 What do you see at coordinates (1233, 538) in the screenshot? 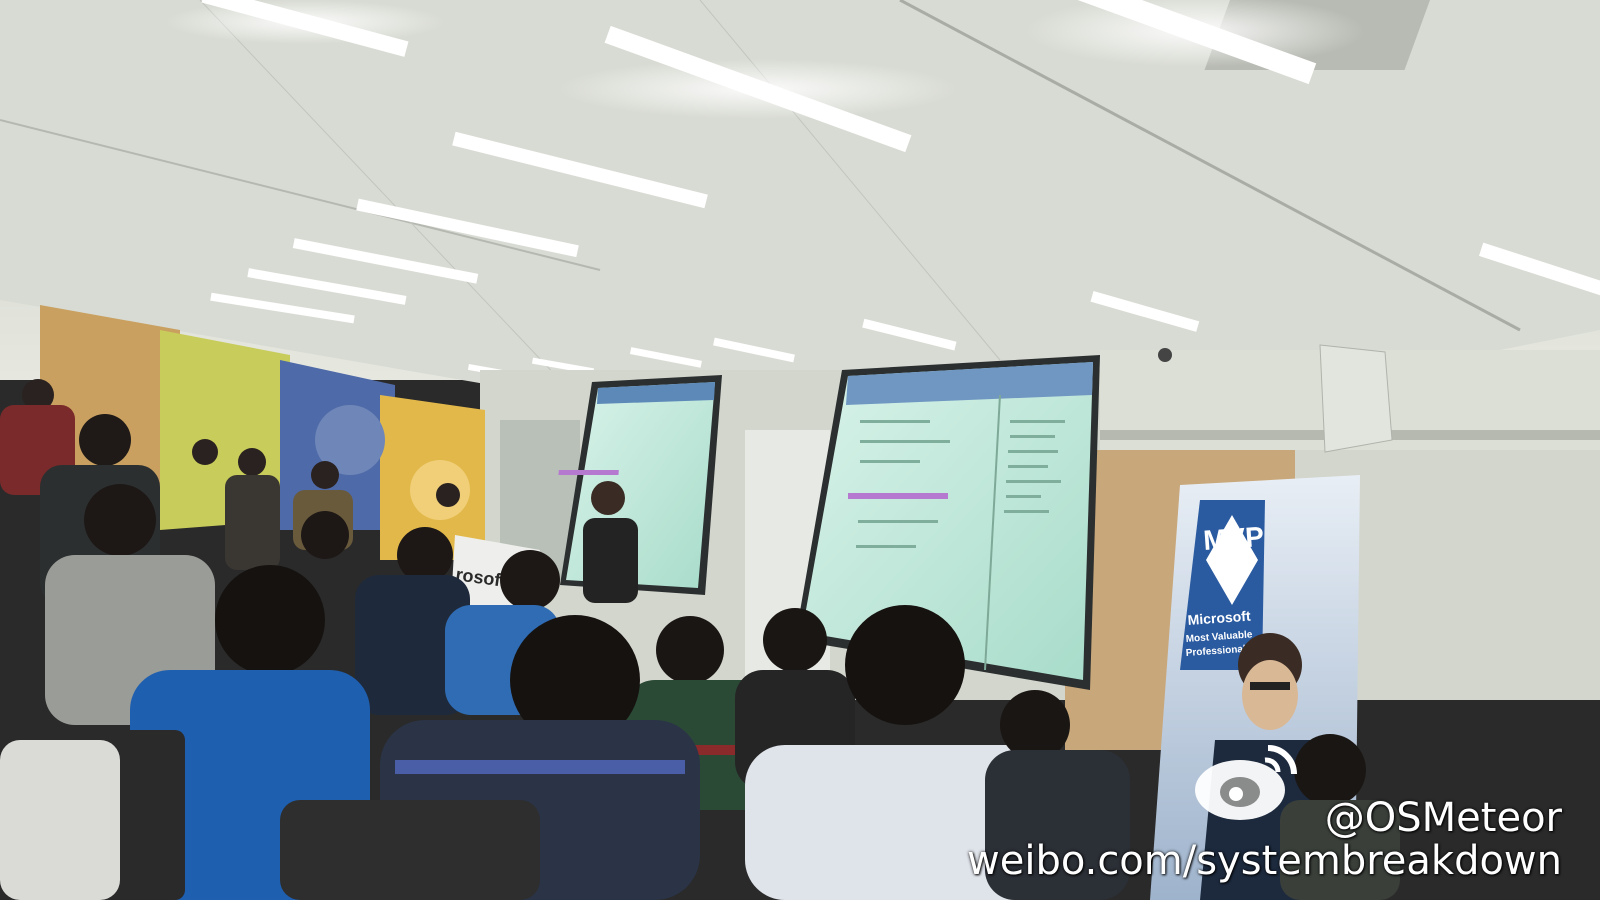
I see `mvp-badge-text: MVP` at bounding box center [1233, 538].